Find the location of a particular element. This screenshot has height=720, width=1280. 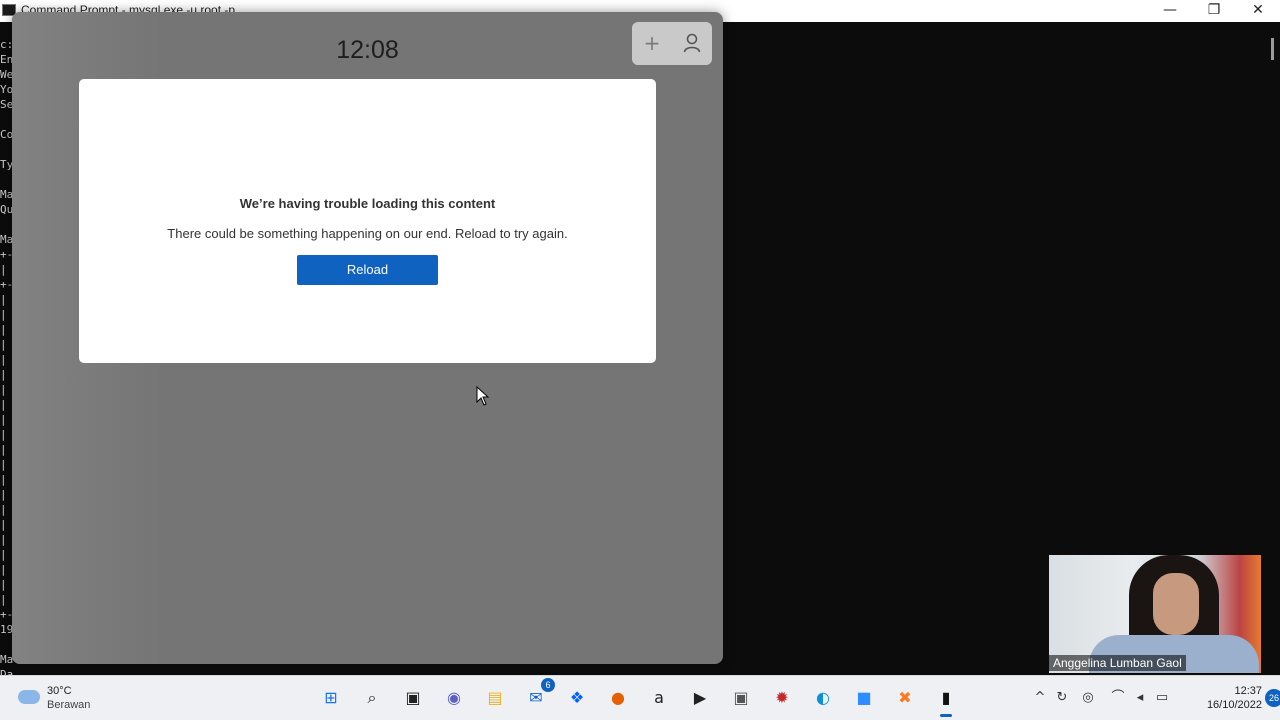

file-explorer-icon: ▤ is located at coordinates (495, 697).